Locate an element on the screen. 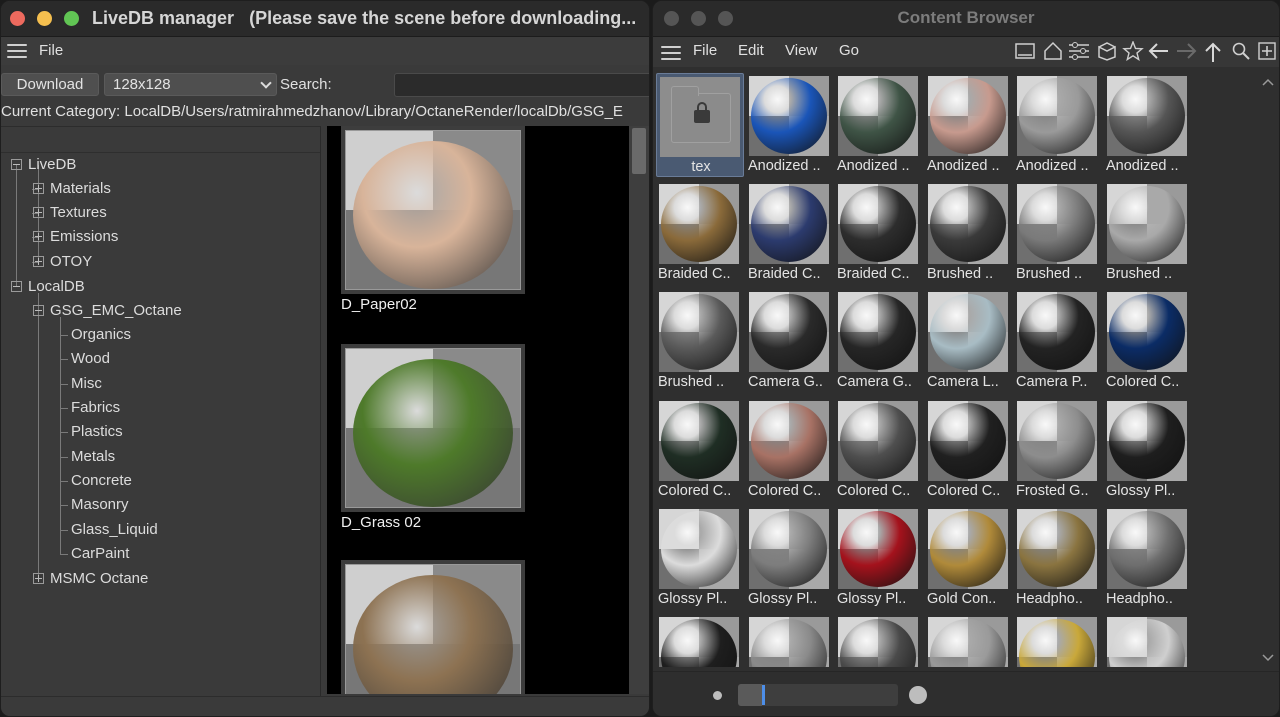 The image size is (1280, 717). close-button is located at coordinates (17, 18).